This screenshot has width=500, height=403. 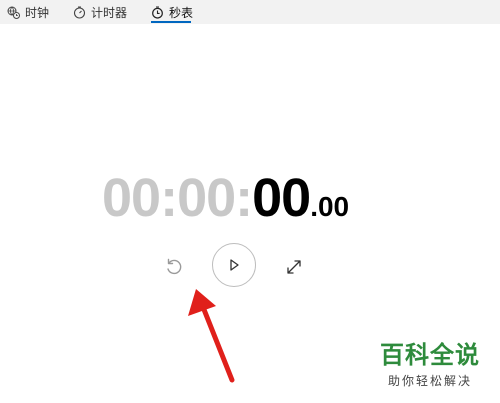 I want to click on watermark-subtitle: 助你轻松解决, so click(x=429, y=381).